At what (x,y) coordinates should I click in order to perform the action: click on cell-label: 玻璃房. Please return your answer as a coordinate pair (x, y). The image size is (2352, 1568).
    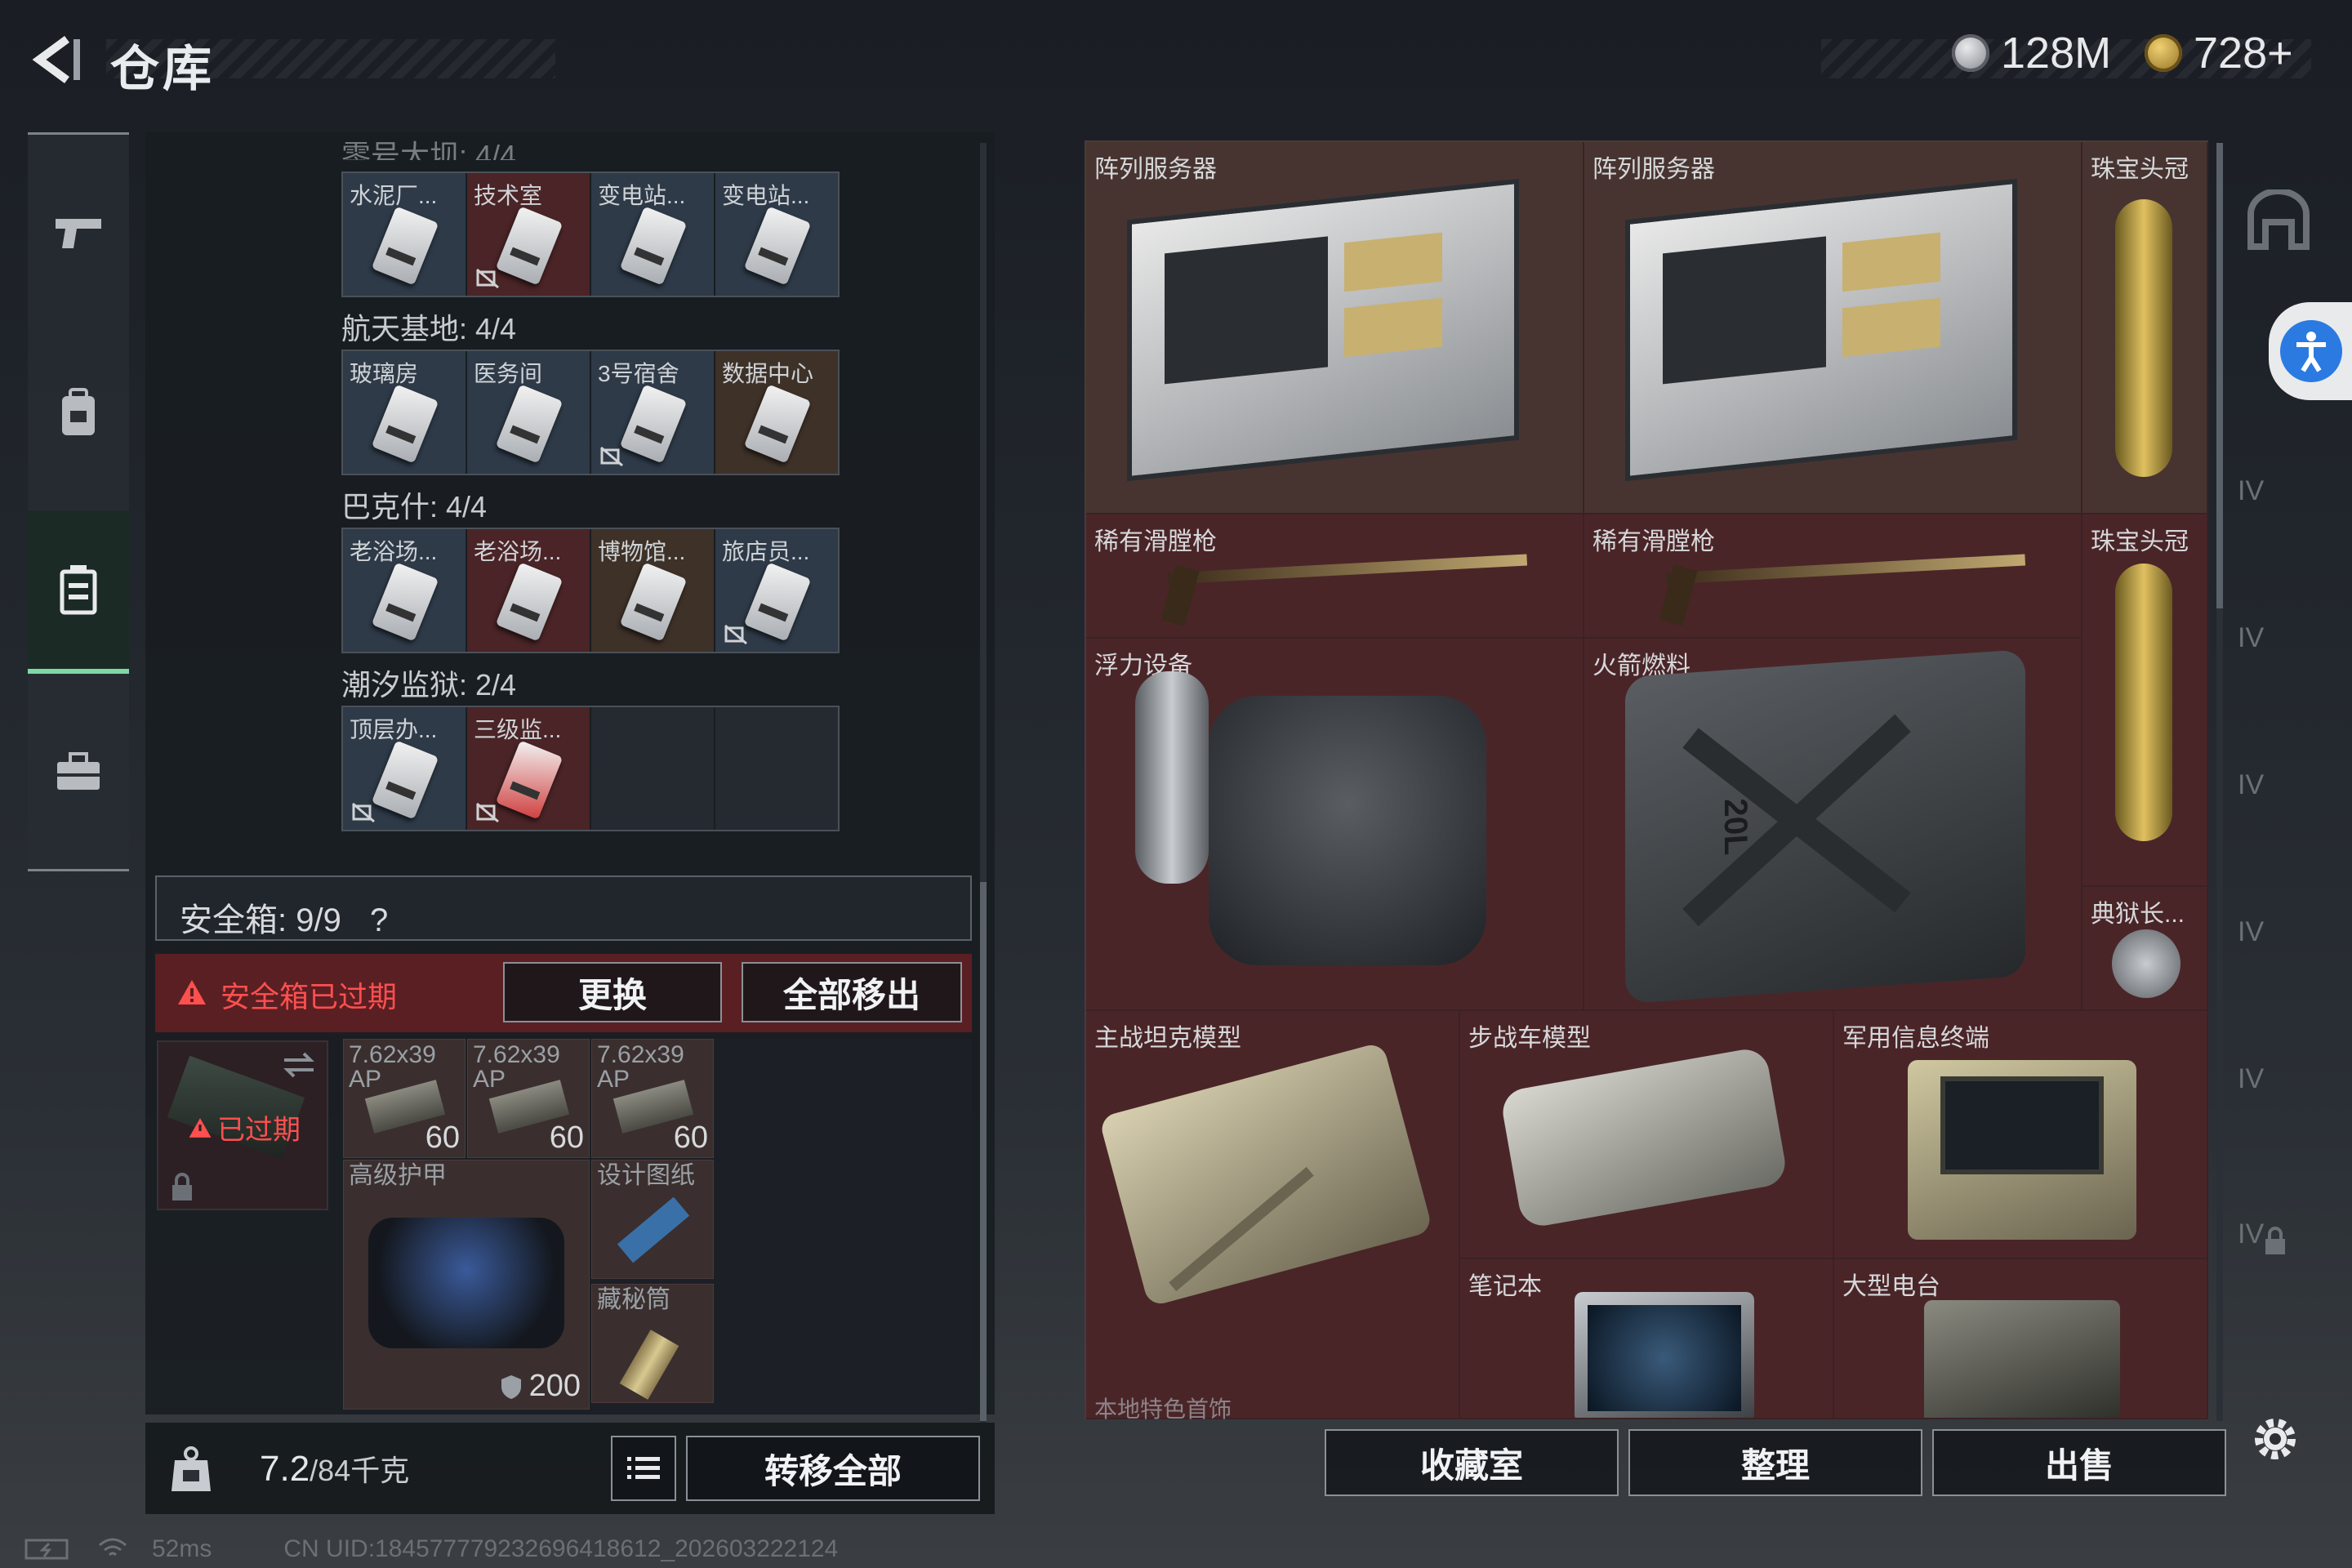
    Looking at the image, I should click on (384, 373).